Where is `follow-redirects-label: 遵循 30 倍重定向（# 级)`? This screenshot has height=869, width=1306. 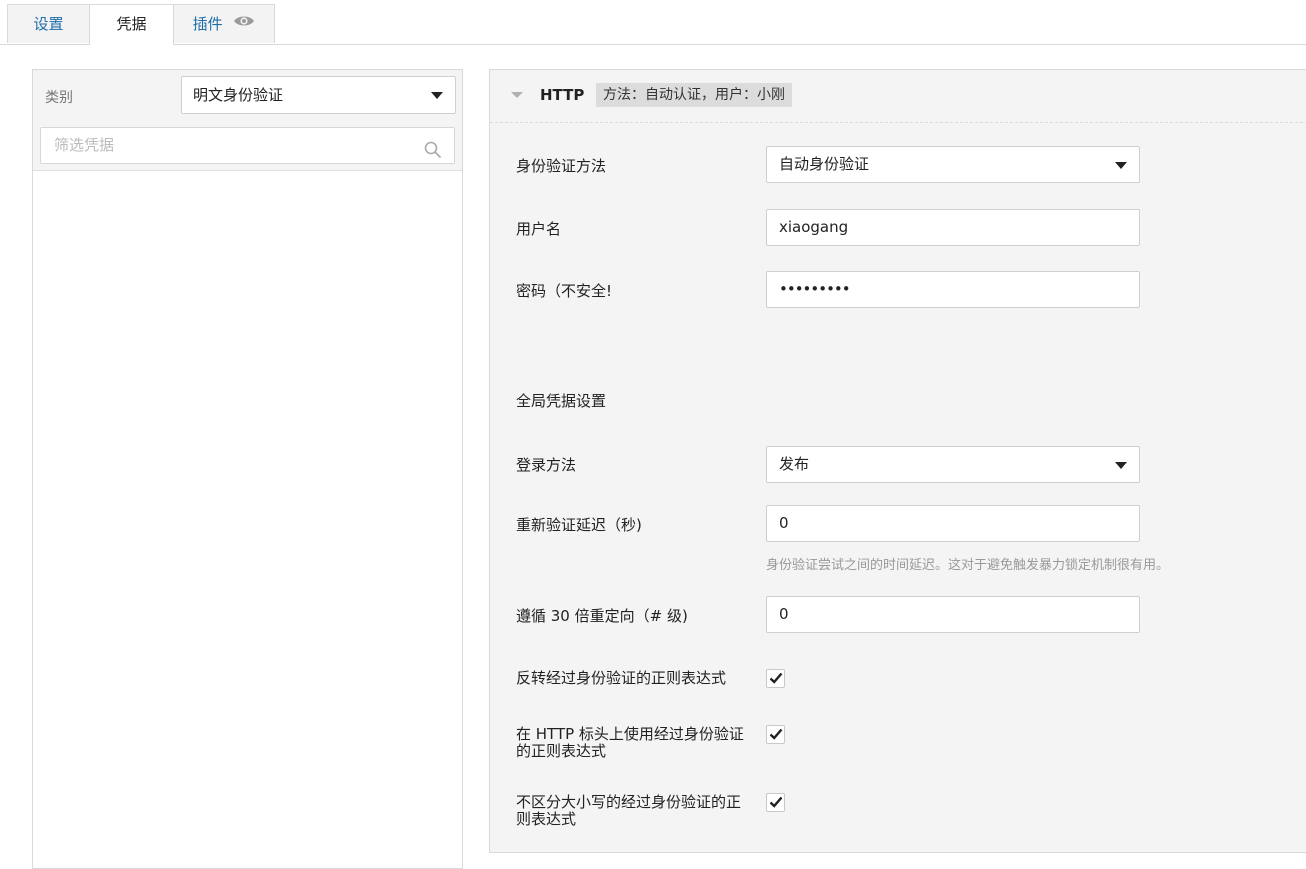 follow-redirects-label: 遵循 30 倍重定向（# 级) is located at coordinates (602, 616).